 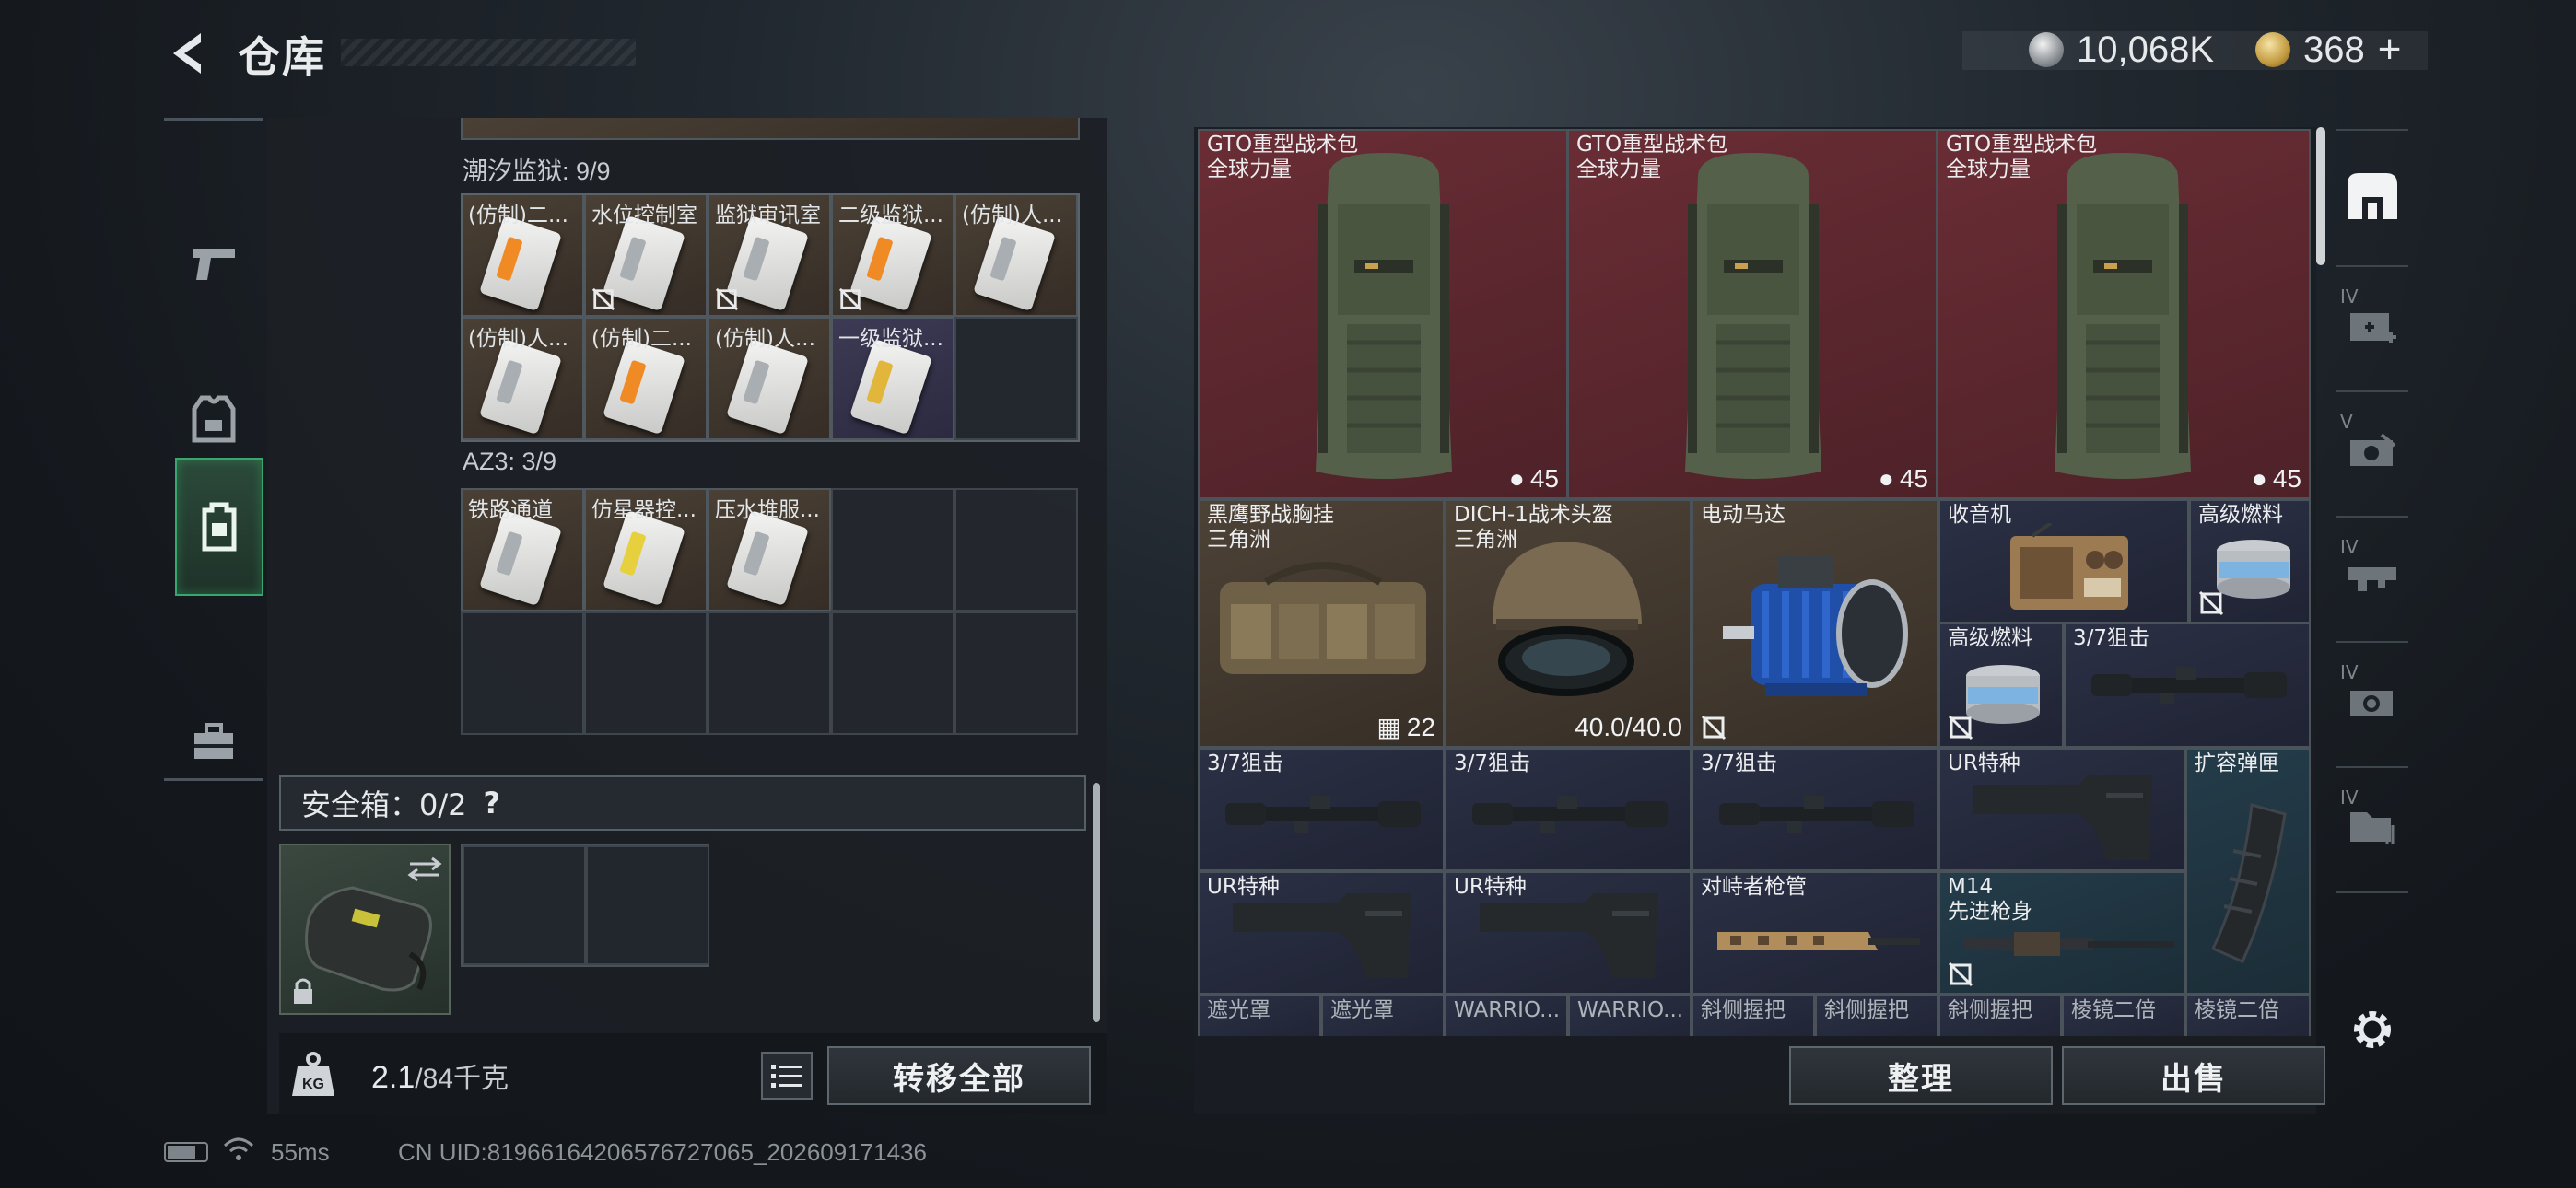 I want to click on sell-button: 出售, so click(x=2193, y=1075).